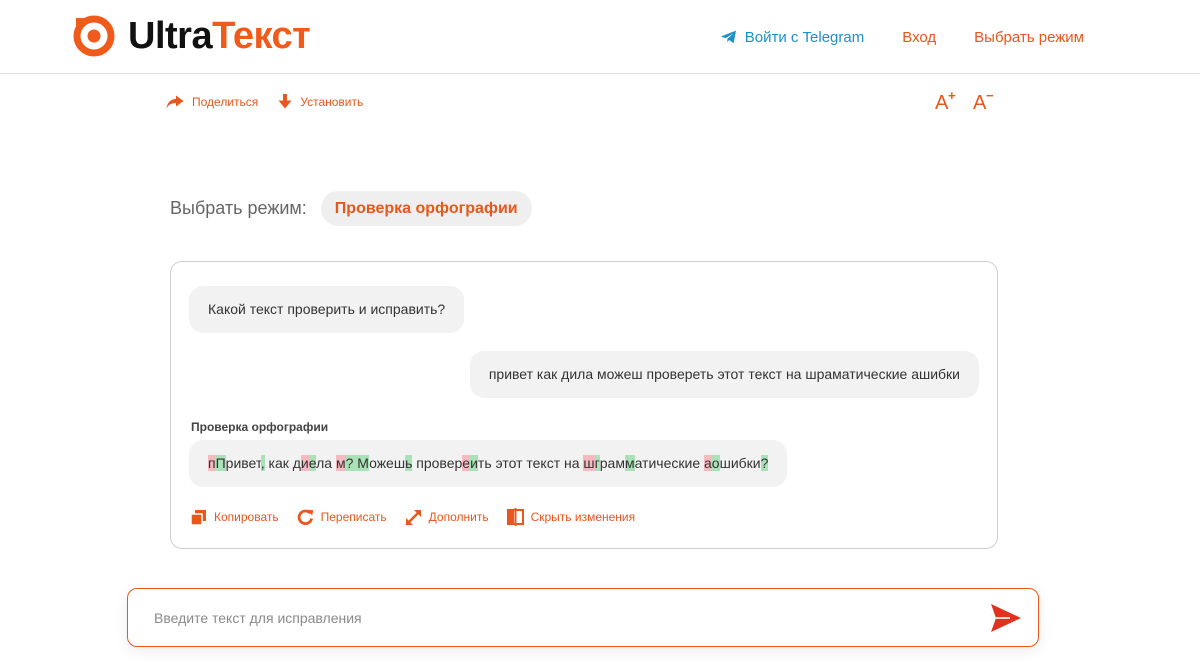 The width and height of the screenshot is (1200, 668). I want to click on share-icon, so click(175, 101).